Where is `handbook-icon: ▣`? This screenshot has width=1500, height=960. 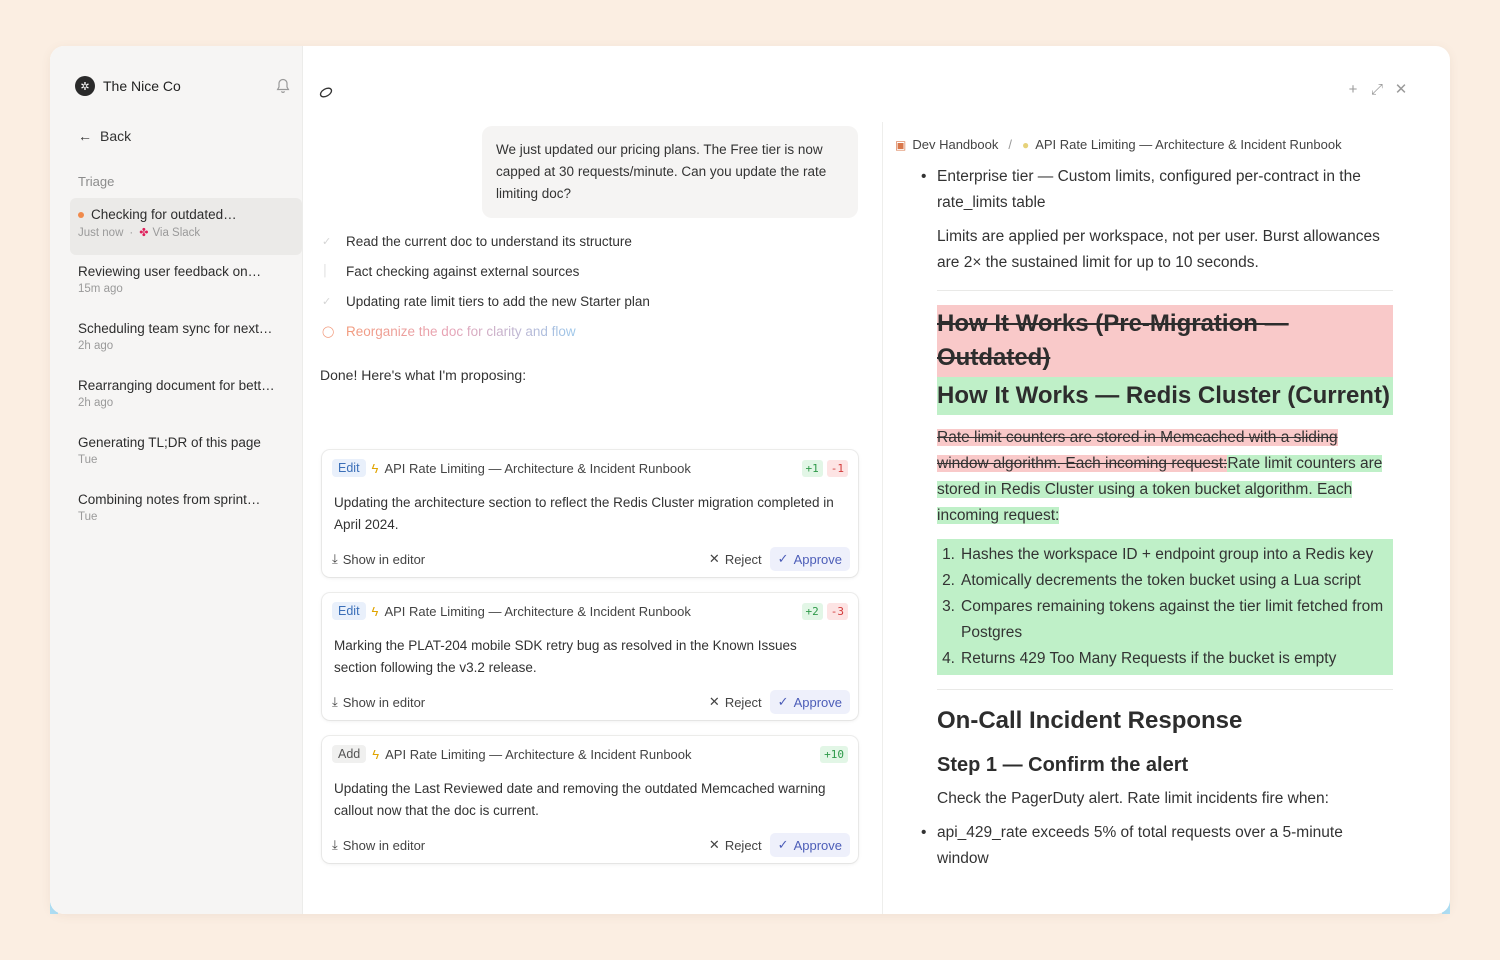 handbook-icon: ▣ is located at coordinates (901, 144).